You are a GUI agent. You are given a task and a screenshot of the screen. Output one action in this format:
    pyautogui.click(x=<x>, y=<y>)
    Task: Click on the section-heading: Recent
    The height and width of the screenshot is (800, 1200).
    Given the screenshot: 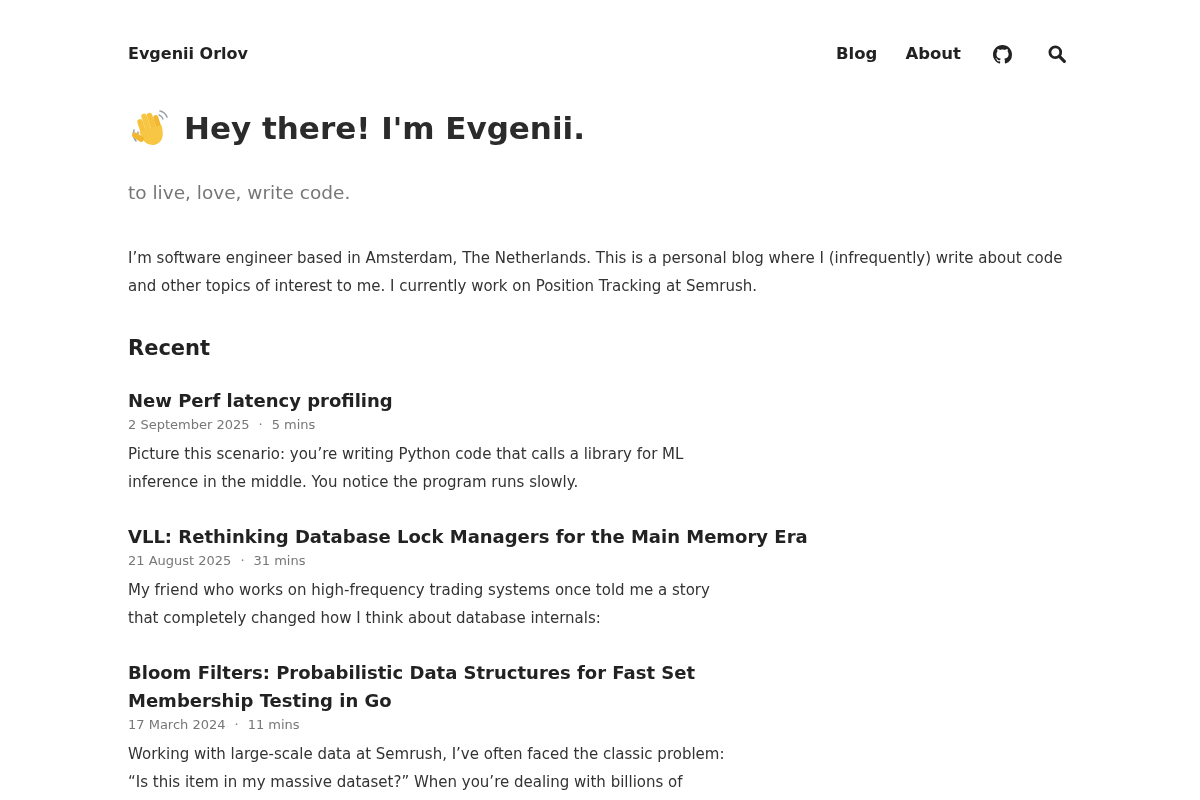 What is the action you would take?
    pyautogui.click(x=170, y=348)
    